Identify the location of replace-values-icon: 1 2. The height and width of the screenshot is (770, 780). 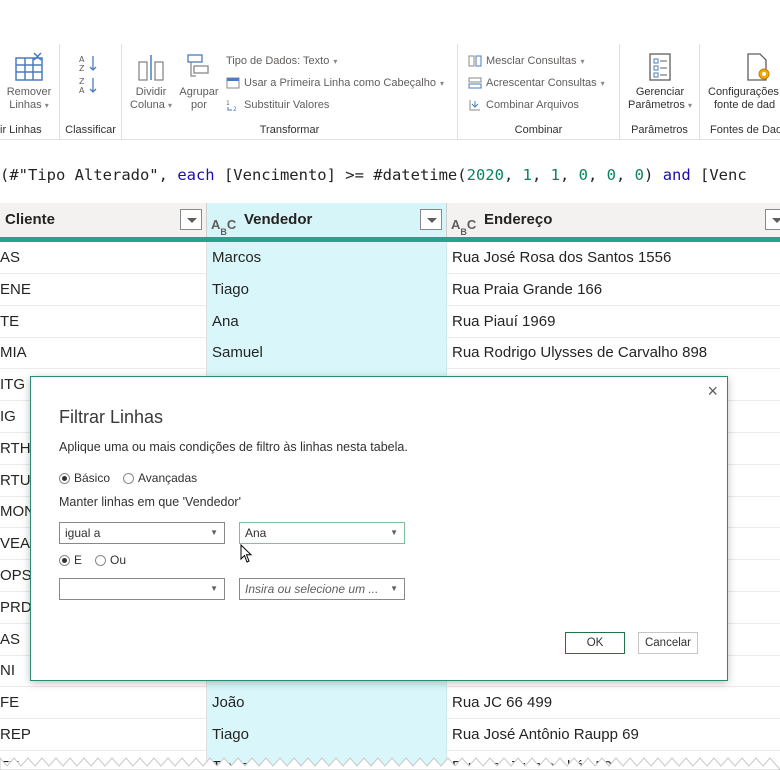
(231, 105).